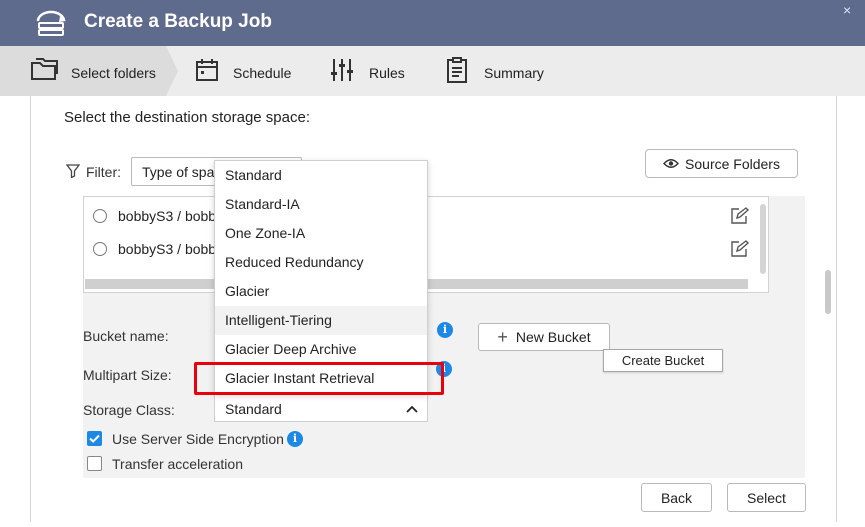 The image size is (865, 527). What do you see at coordinates (187, 117) in the screenshot?
I see `destination-heading: Select the destination storage space:` at bounding box center [187, 117].